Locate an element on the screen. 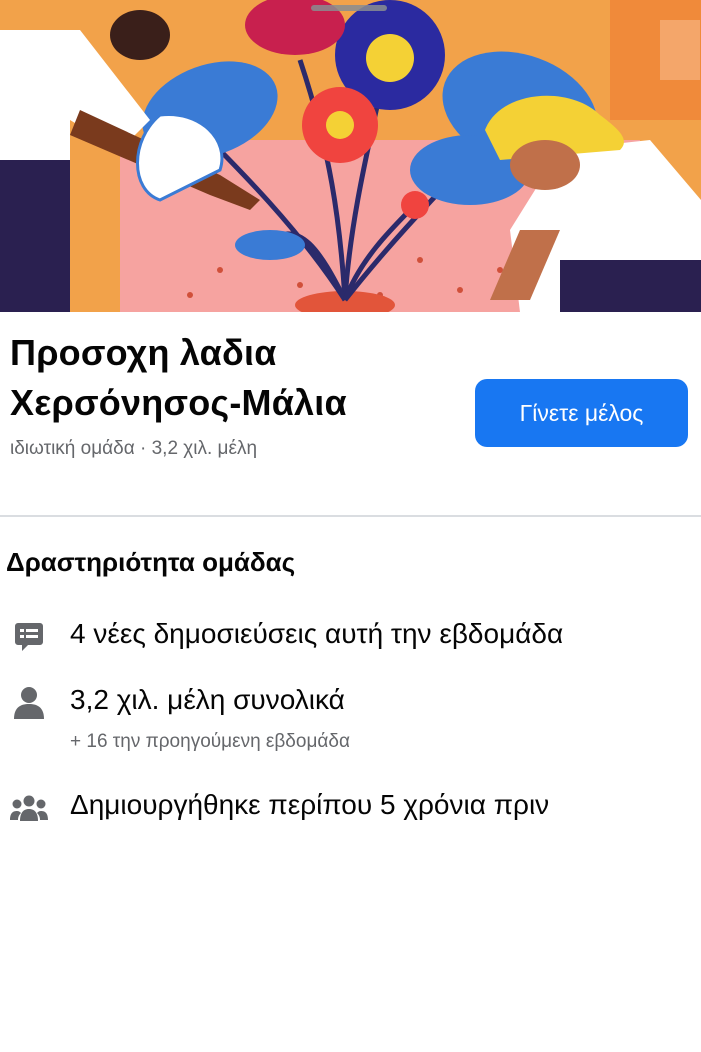  join-group-button: Γίνετε μέλος is located at coordinates (581, 413).